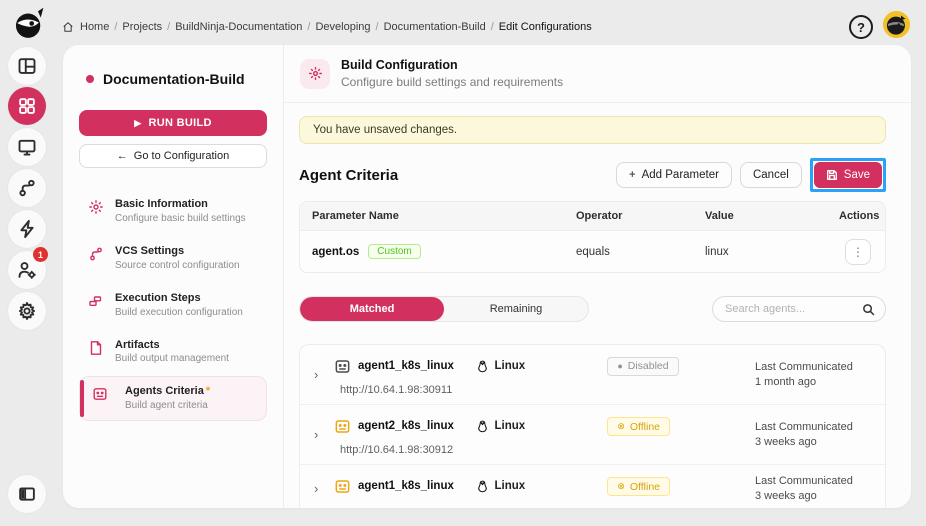 The width and height of the screenshot is (926, 526). I want to click on status-dot, so click(90, 79).